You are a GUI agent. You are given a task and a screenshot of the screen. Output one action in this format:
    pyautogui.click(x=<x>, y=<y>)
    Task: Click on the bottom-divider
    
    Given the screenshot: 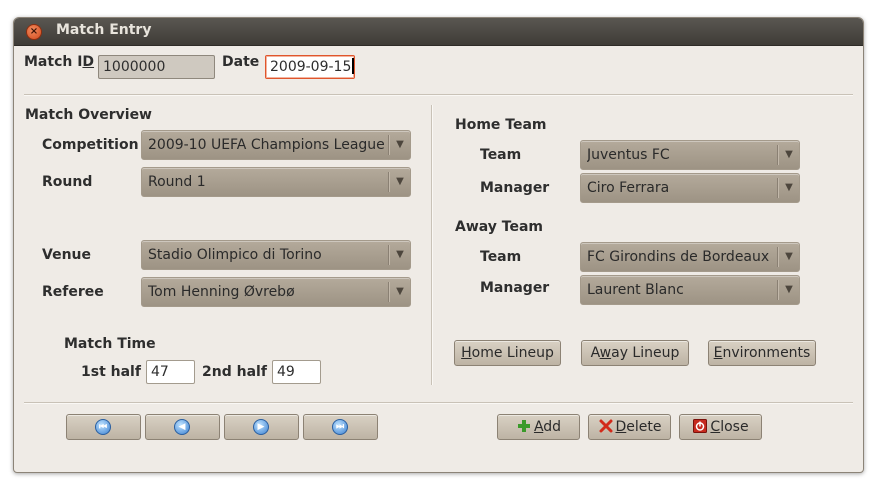 What is the action you would take?
    pyautogui.click(x=438, y=403)
    